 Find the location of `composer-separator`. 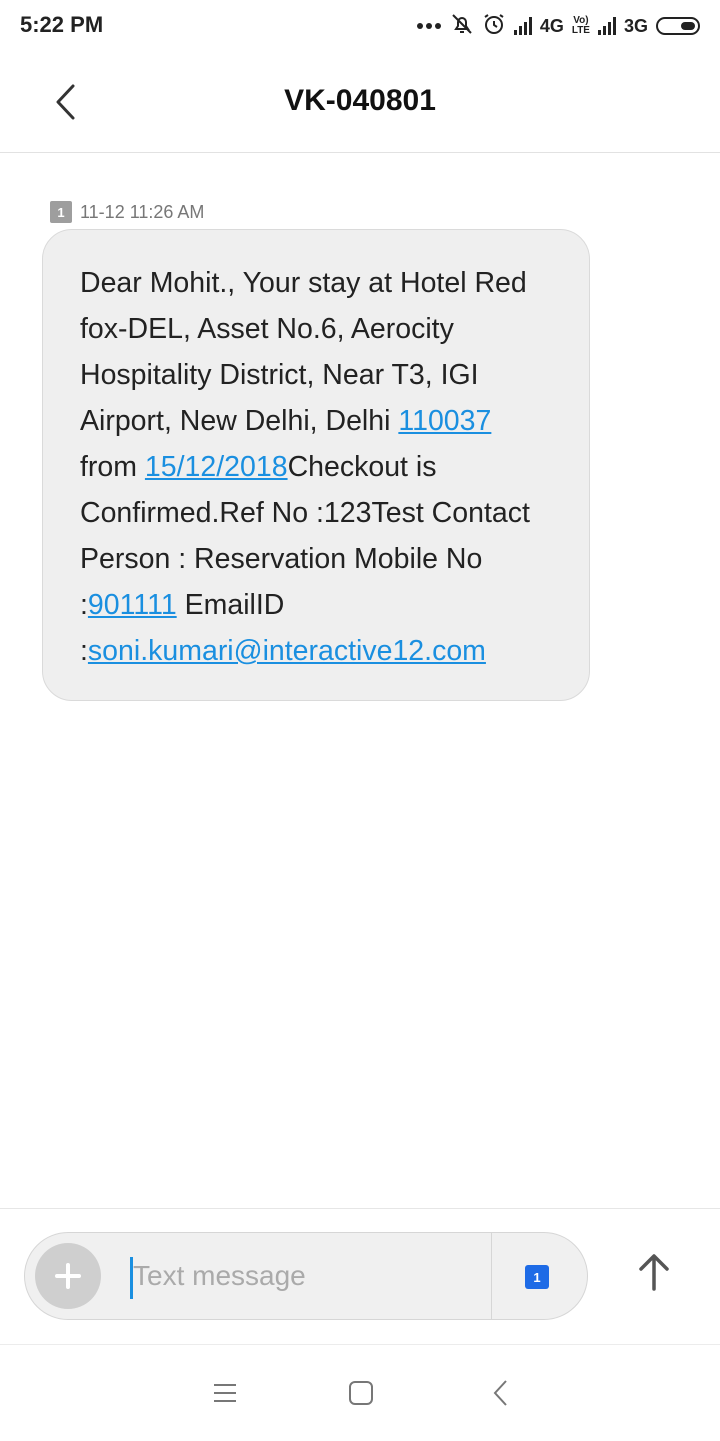

composer-separator is located at coordinates (491, 1276).